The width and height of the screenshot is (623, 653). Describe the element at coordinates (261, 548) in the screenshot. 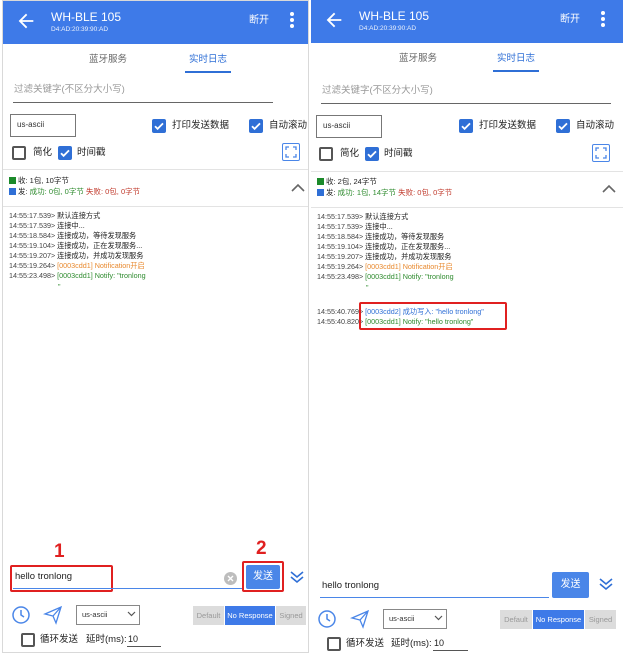

I see `marker-2: 2` at that location.